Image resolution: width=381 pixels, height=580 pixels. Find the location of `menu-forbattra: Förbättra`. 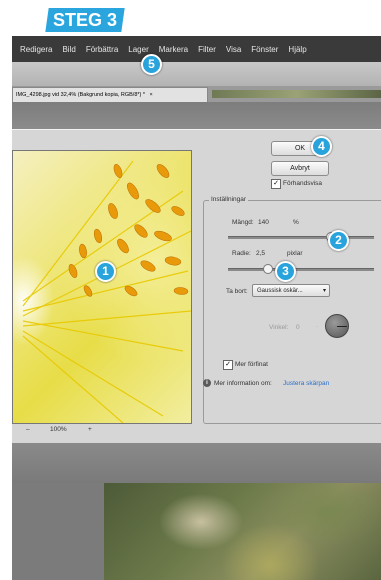

menu-forbattra: Förbättra is located at coordinates (102, 49).